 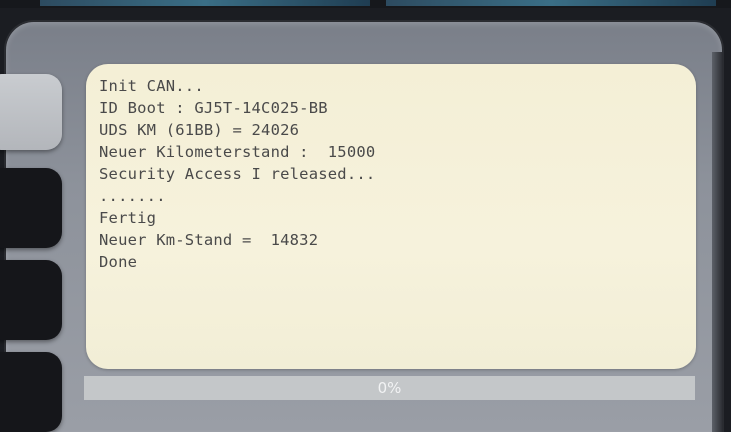 I want to click on progress-label: 0%, so click(x=389, y=388).